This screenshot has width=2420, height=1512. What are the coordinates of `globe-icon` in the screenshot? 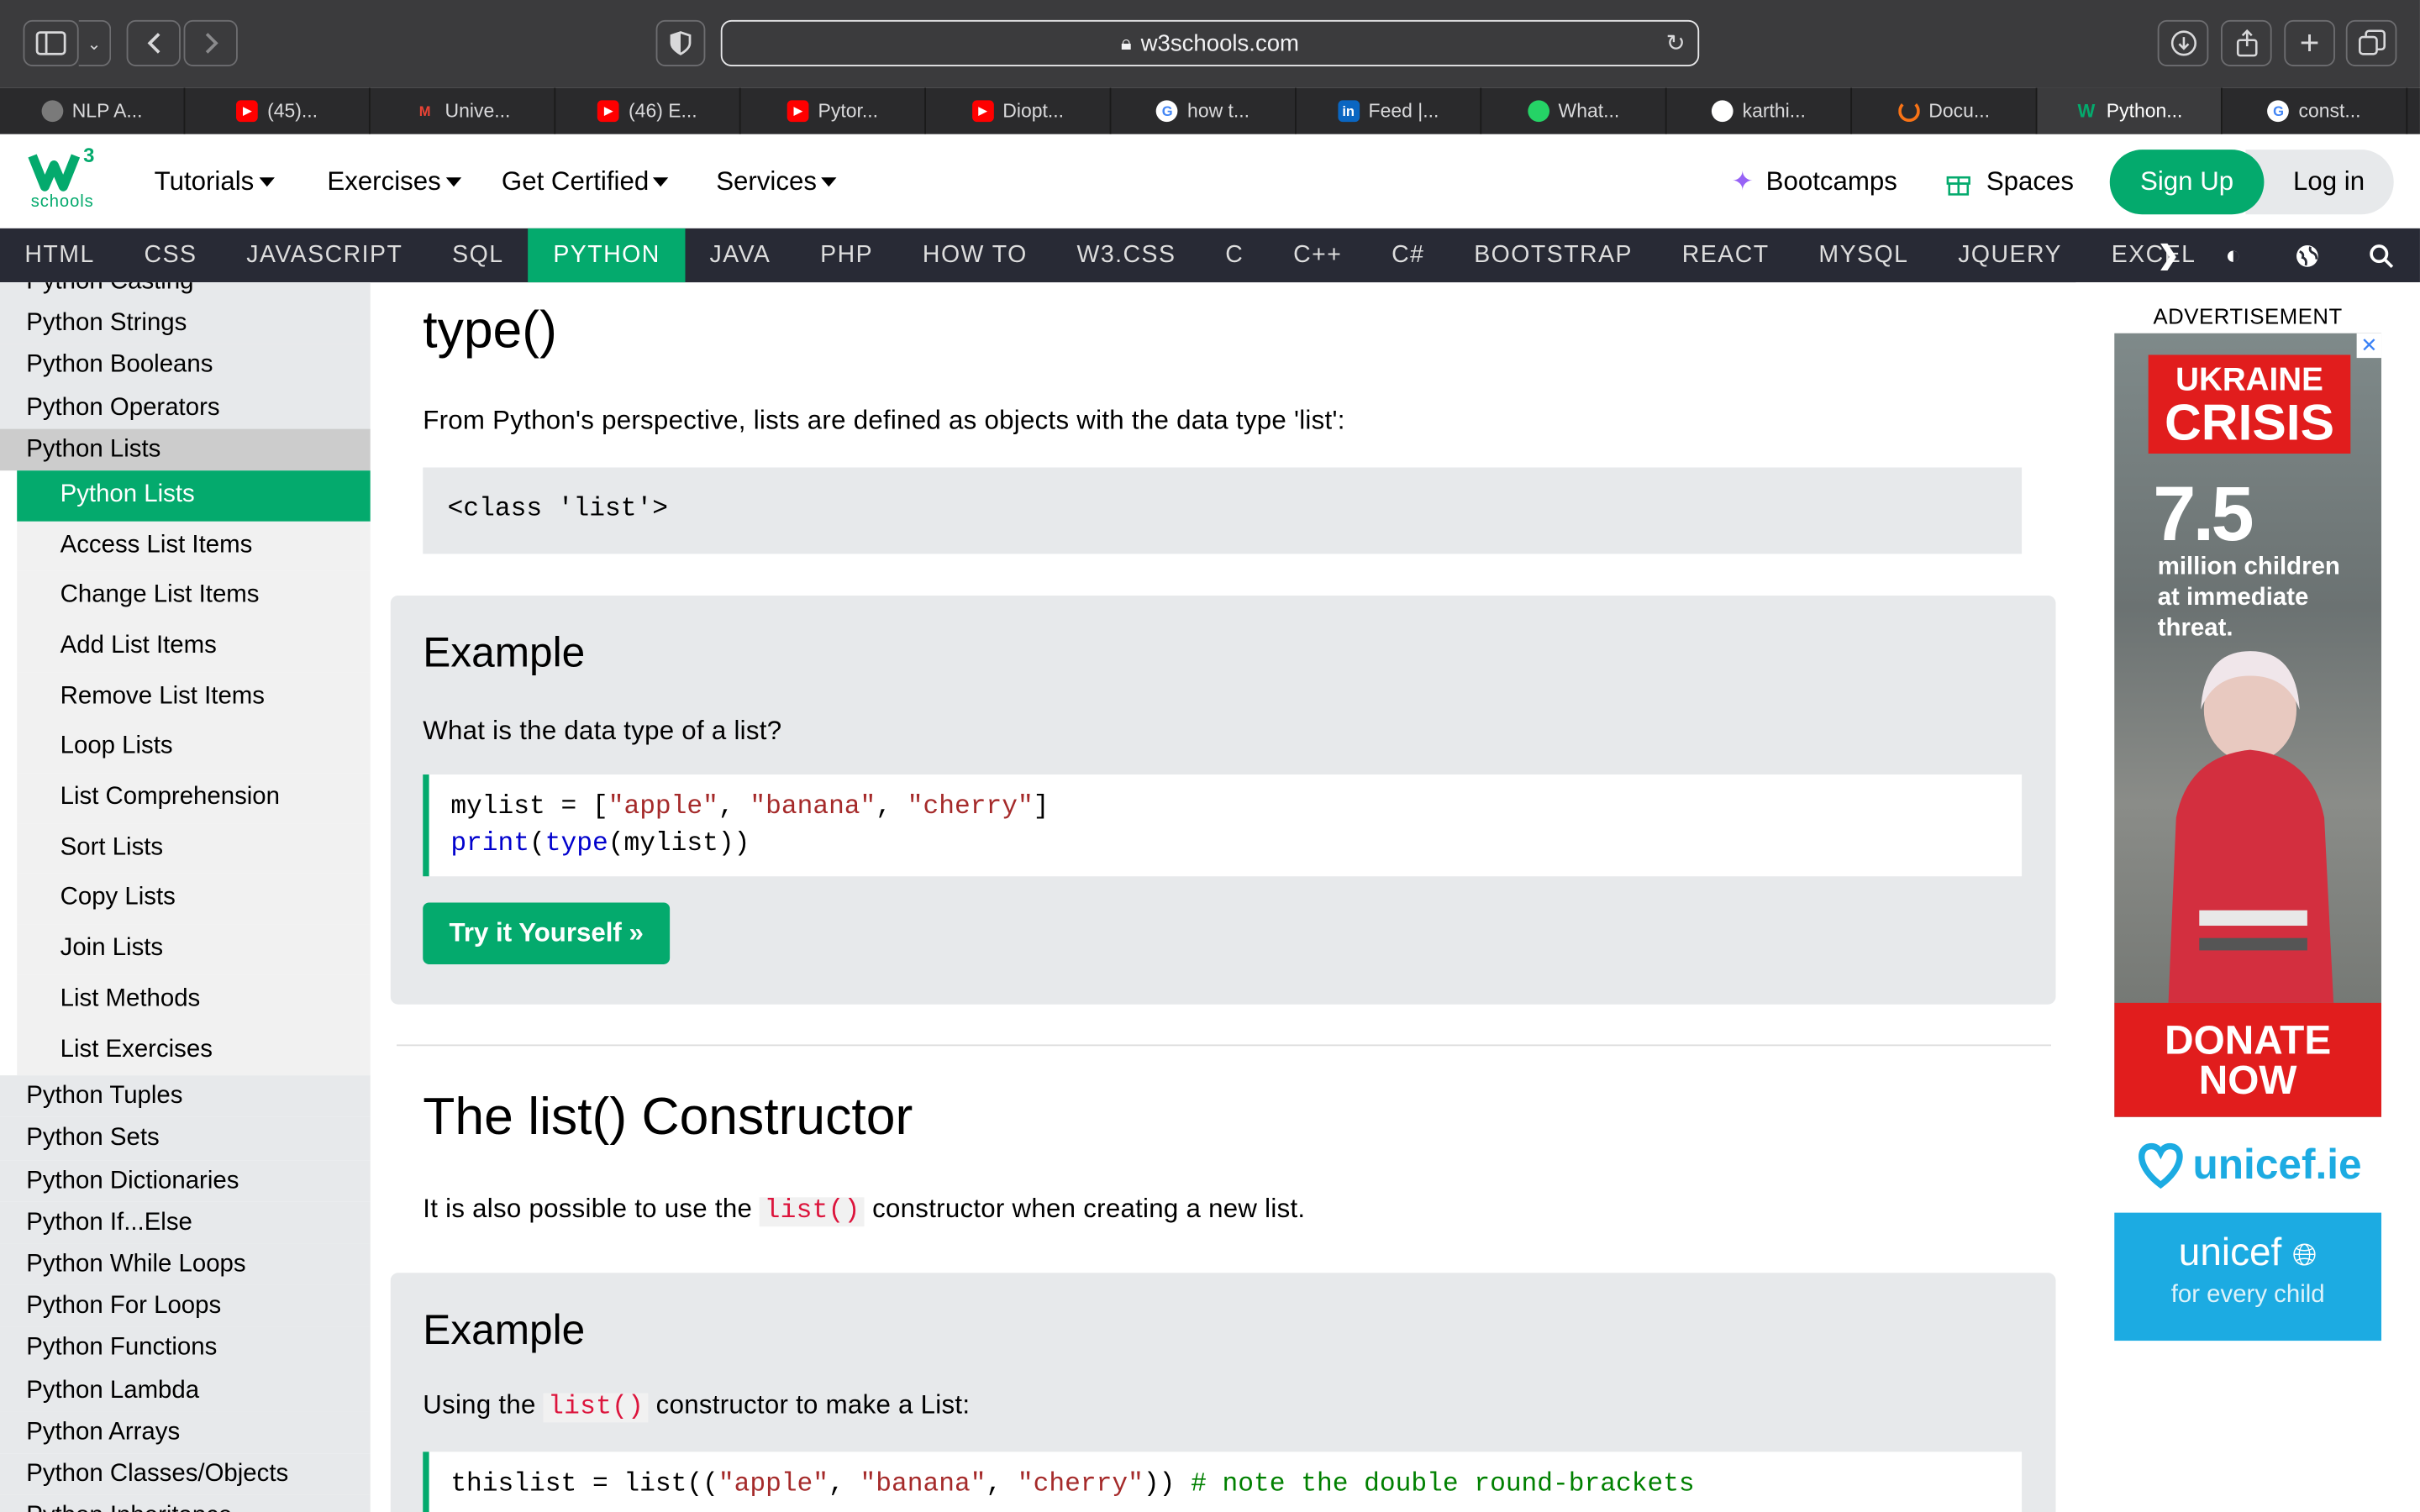 It's located at (2307, 255).